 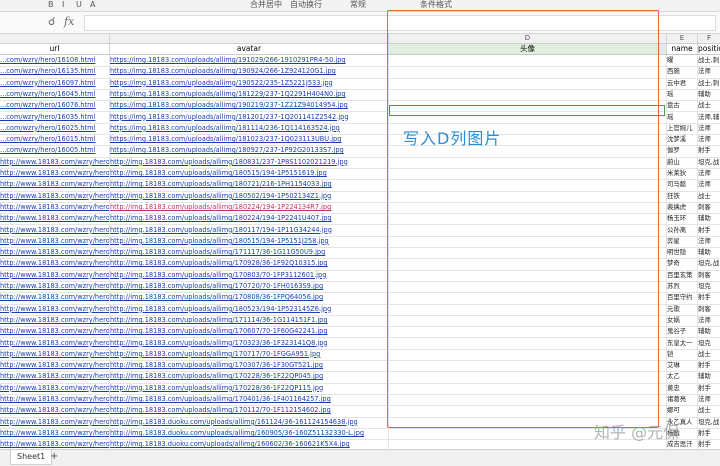 I want to click on position-cell: 刺客, so click(x=709, y=275).